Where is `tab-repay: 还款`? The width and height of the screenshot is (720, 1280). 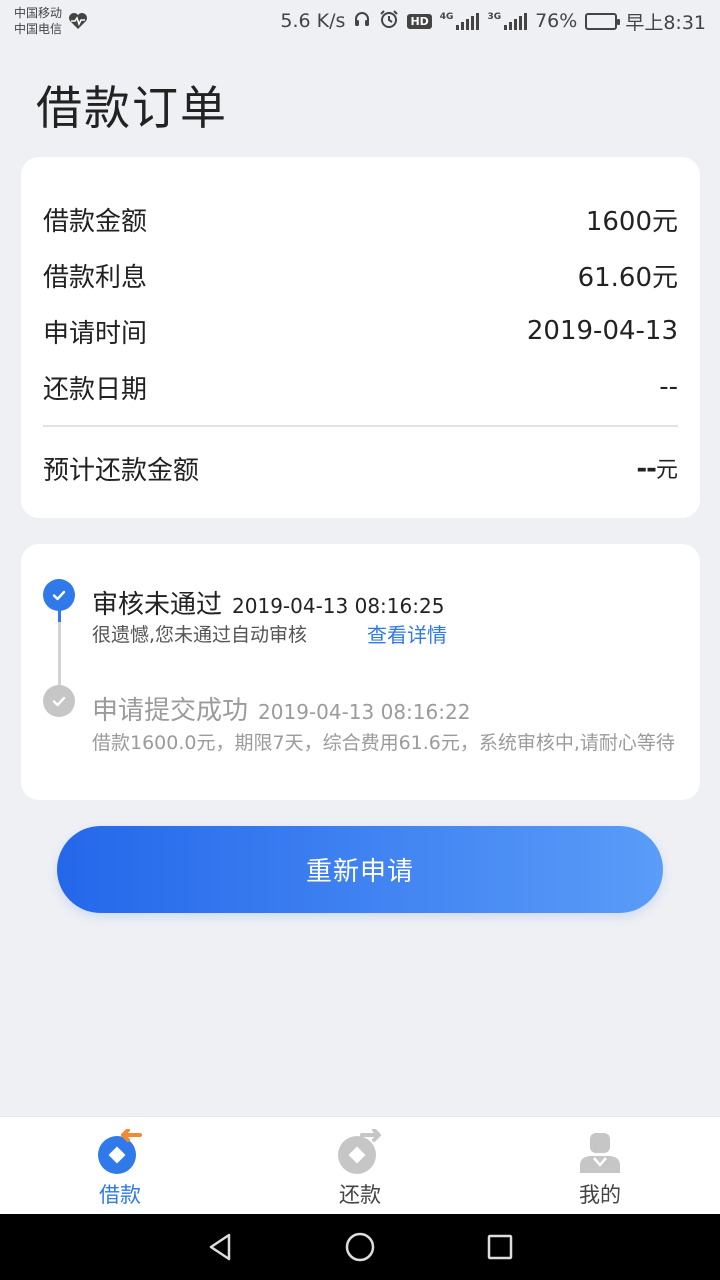
tab-repay: 还款 is located at coordinates (360, 1165).